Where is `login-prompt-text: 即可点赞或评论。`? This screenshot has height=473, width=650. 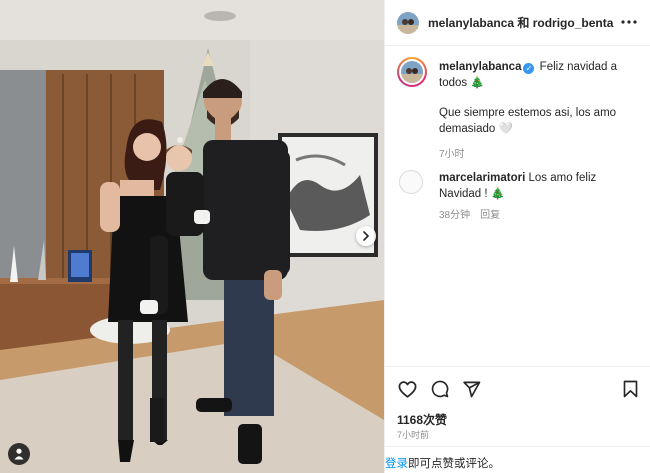
login-prompt-text: 即可点赞或评论。 is located at coordinates (454, 464).